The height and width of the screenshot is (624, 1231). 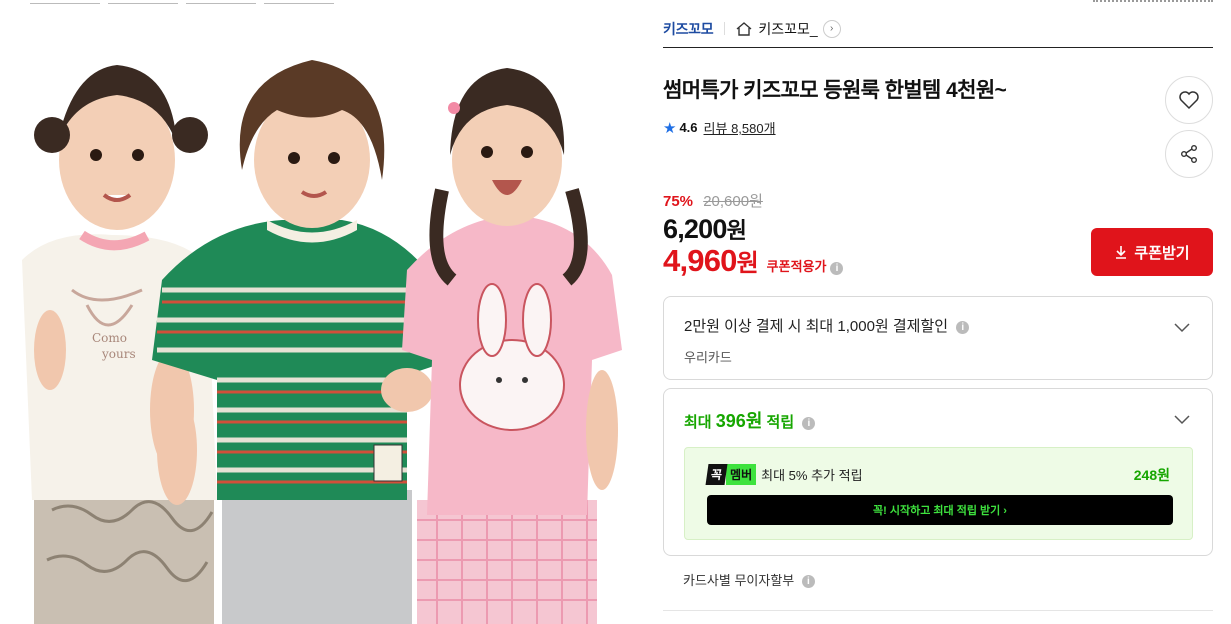 What do you see at coordinates (940, 510) in the screenshot?
I see `member-signup-button: 꼭! 시작하고 최대 적립 받기 ›` at bounding box center [940, 510].